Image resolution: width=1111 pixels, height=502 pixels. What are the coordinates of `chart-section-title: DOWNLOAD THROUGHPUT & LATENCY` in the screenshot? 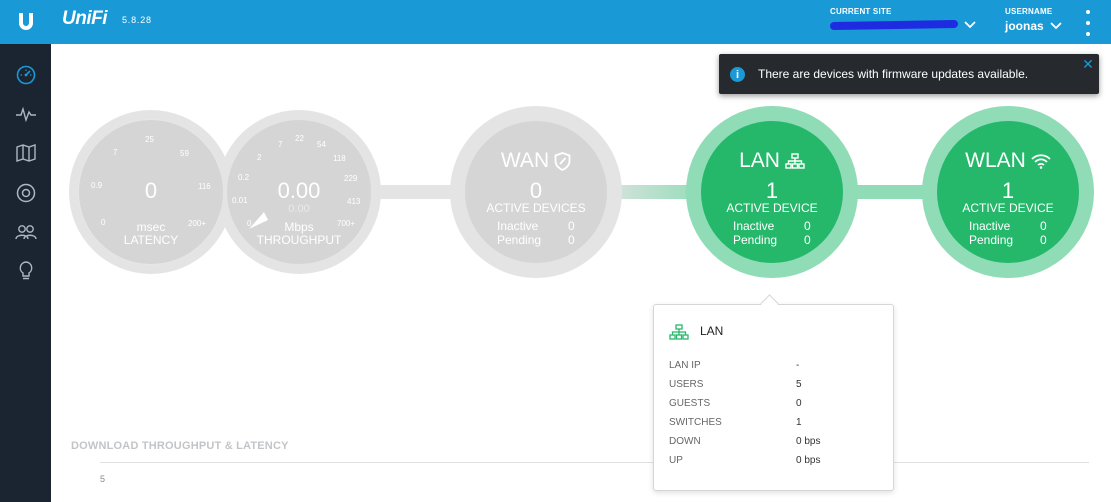 It's located at (180, 446).